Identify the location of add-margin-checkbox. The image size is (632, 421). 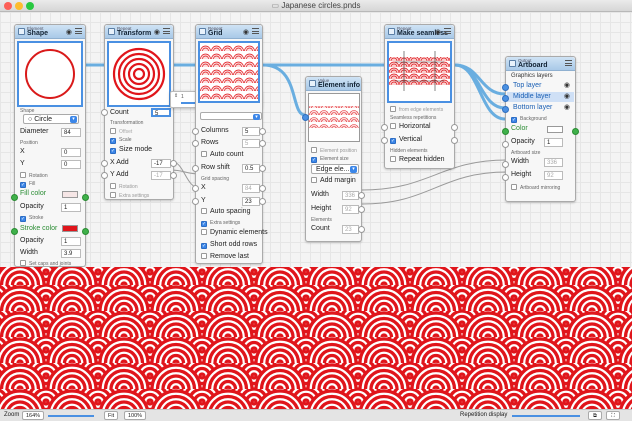
(314, 180).